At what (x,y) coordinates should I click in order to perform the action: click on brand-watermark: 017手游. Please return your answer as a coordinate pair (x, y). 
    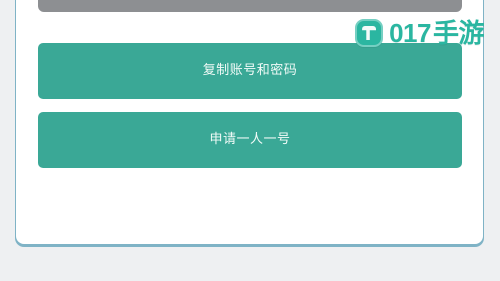
    Looking at the image, I should click on (420, 33).